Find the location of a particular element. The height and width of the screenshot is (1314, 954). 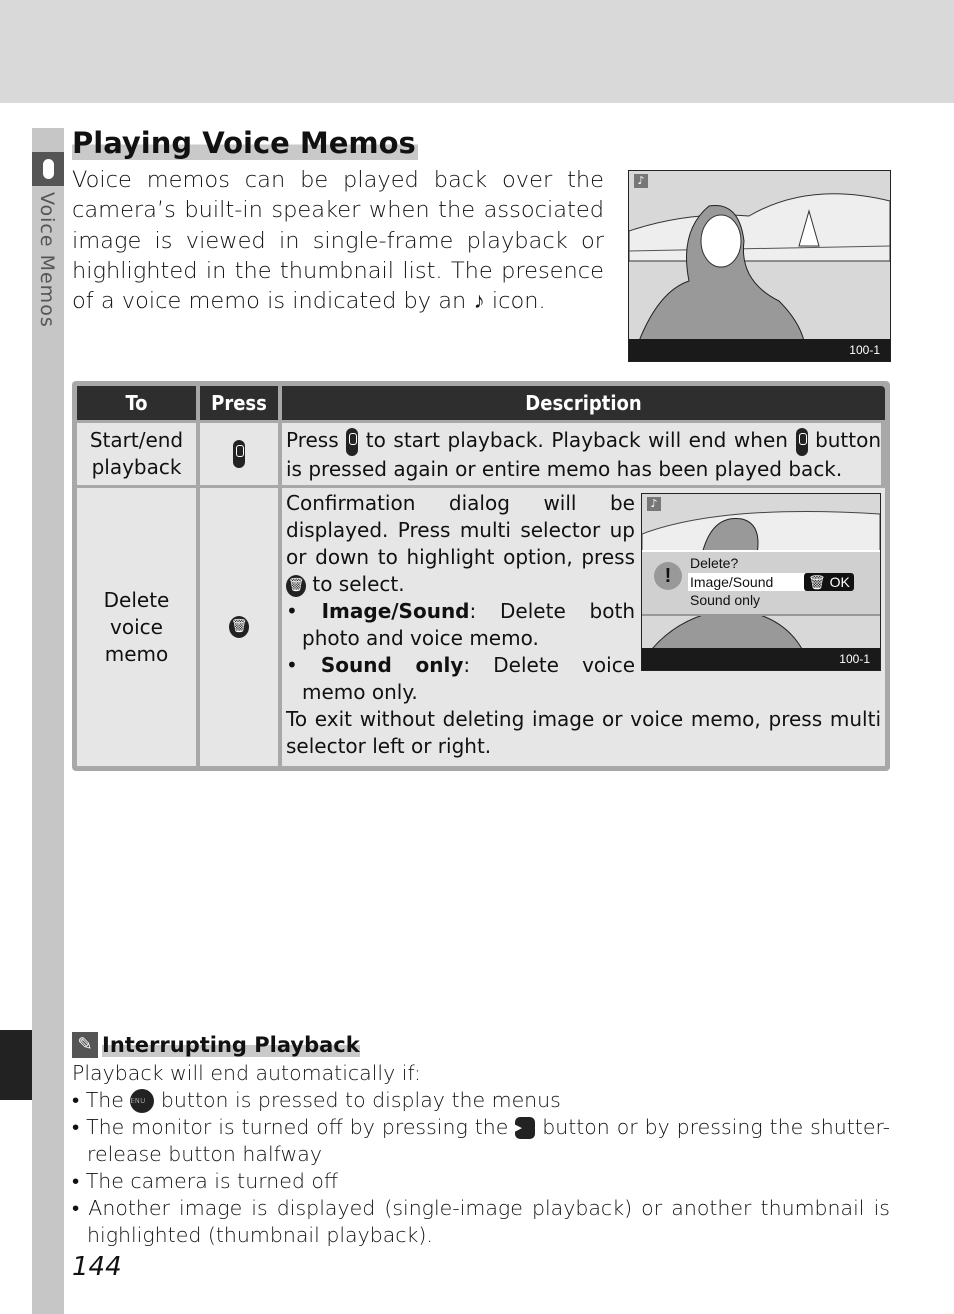

text: The camera is turned off is located at coordinates (212, 1181).